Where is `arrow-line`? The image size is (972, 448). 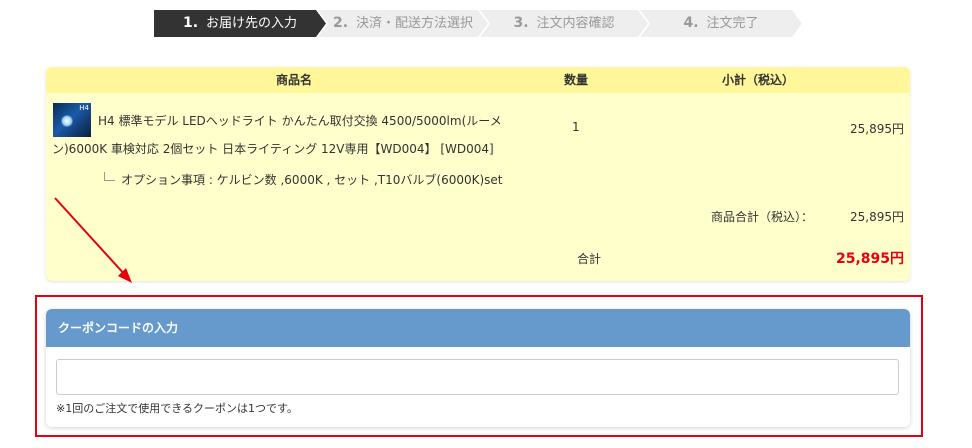
arrow-line is located at coordinates (90, 237).